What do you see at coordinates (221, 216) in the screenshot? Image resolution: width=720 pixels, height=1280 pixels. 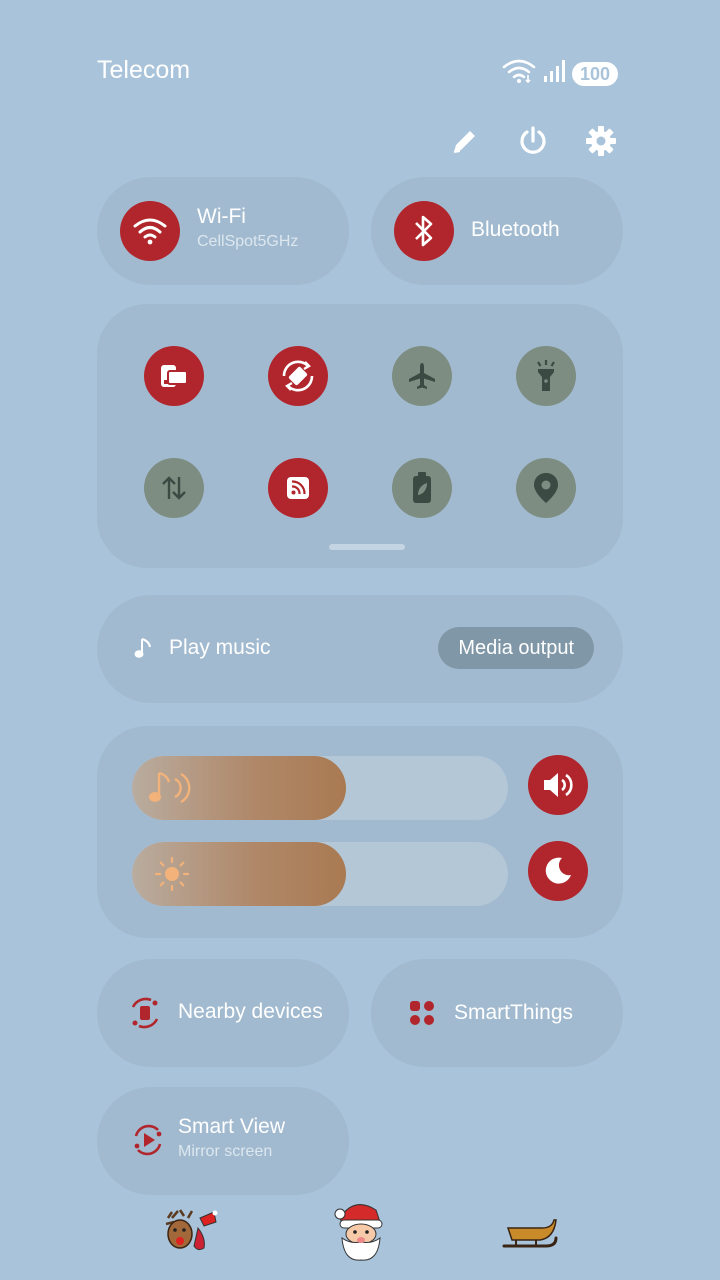 I see `wifi-title: Wi-Fi` at bounding box center [221, 216].